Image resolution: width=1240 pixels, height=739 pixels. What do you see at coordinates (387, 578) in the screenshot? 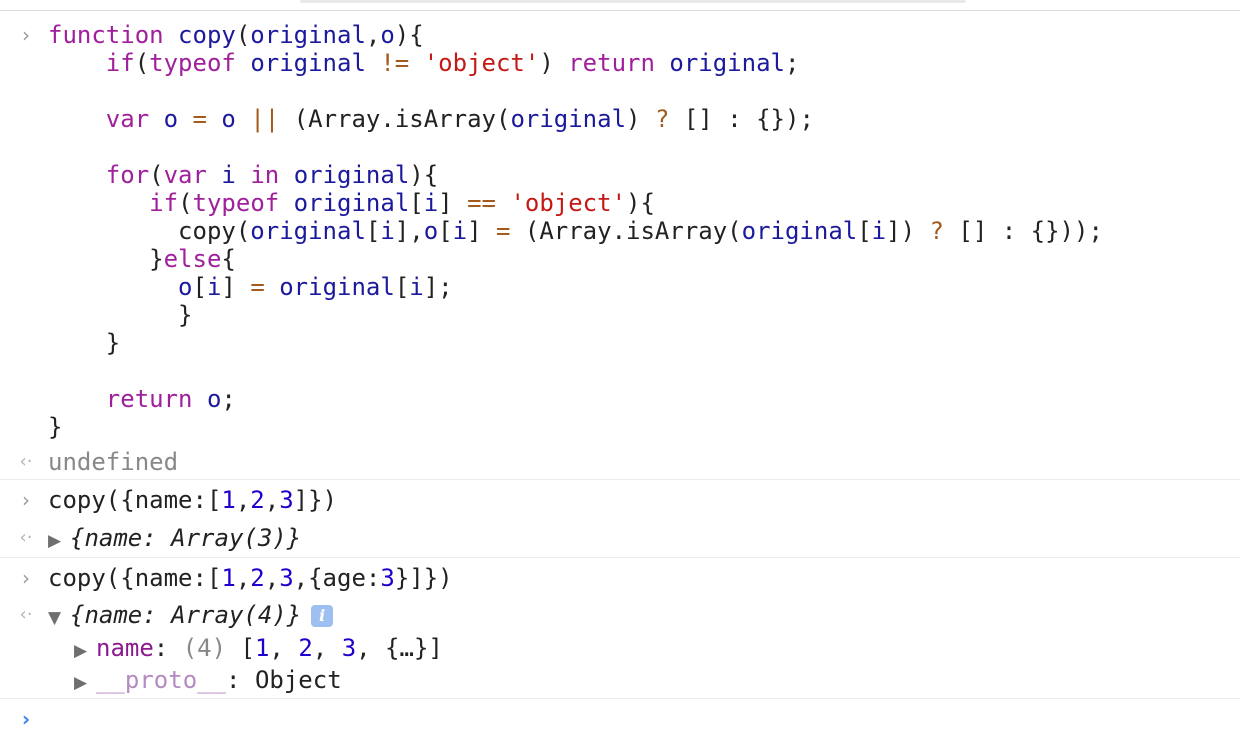
I see `code-token: 3` at bounding box center [387, 578].